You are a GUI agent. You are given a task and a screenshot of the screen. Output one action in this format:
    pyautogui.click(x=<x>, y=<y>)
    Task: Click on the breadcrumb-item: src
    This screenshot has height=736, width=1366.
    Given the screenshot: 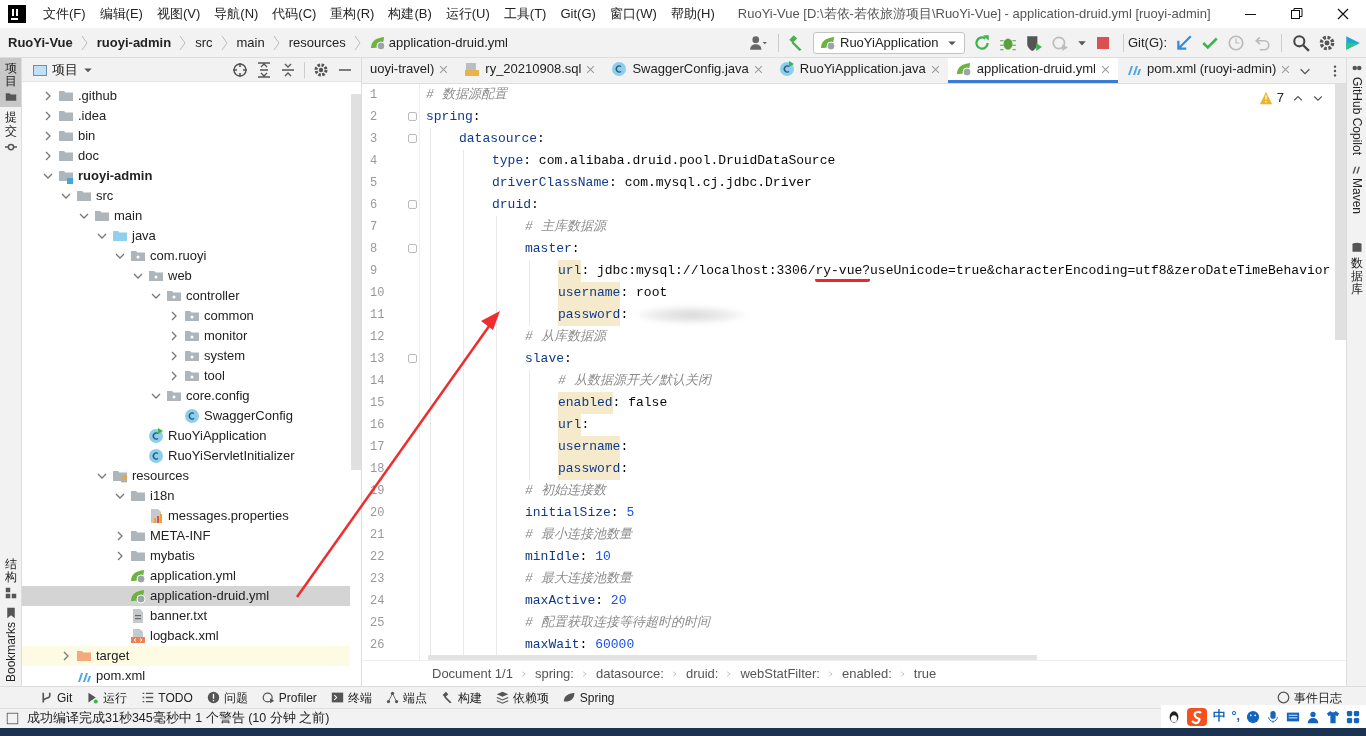 What is the action you would take?
    pyautogui.click(x=204, y=42)
    